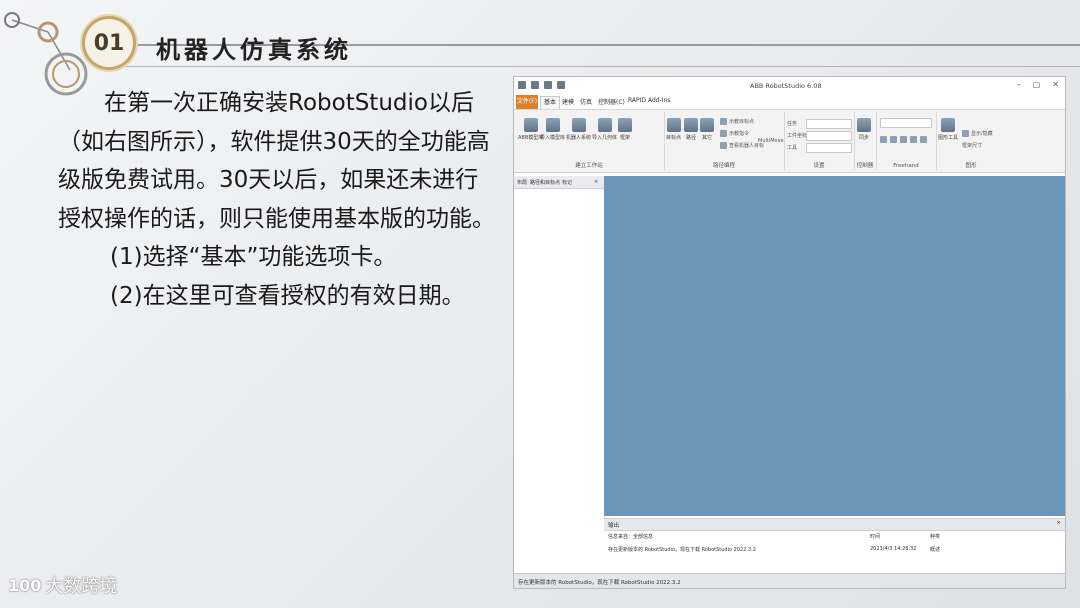 The height and width of the screenshot is (608, 1080). I want to click on group-label: 控制器, so click(865, 166).